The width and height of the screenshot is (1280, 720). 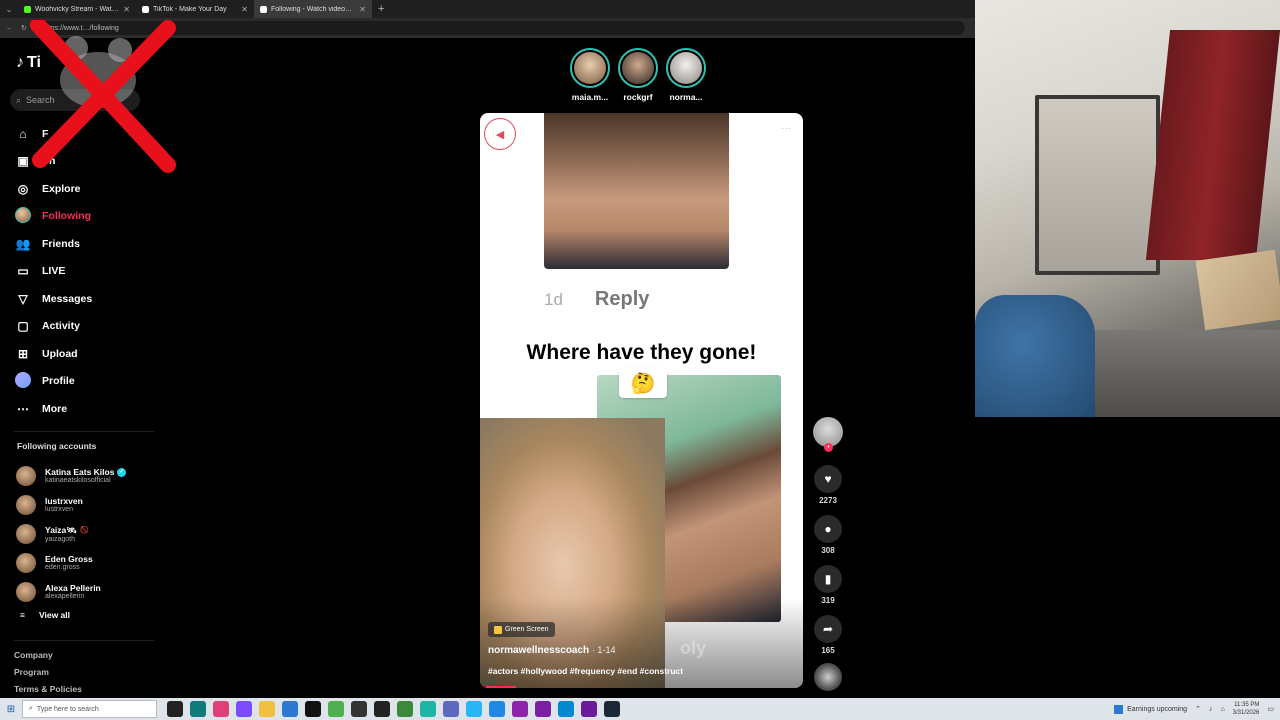 I want to click on mute-button: ◀, so click(x=500, y=134).